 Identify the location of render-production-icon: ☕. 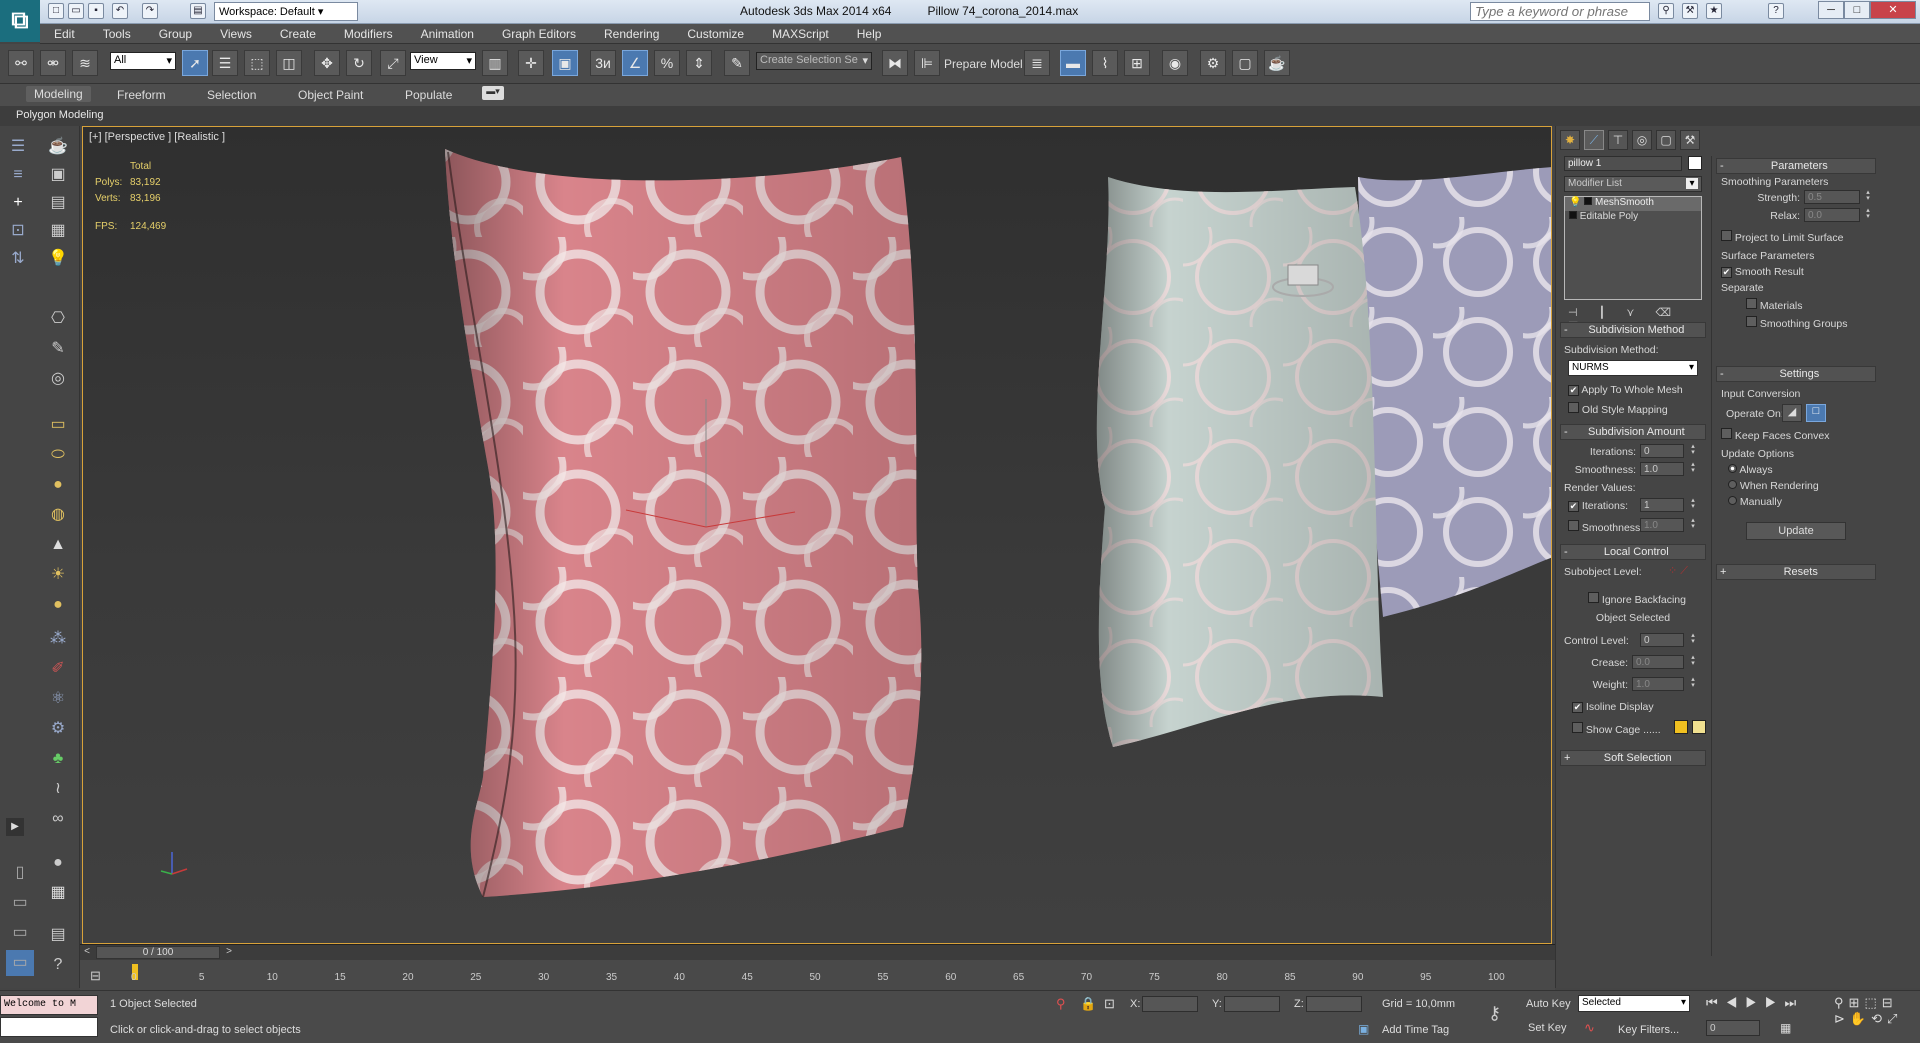
(1277, 63).